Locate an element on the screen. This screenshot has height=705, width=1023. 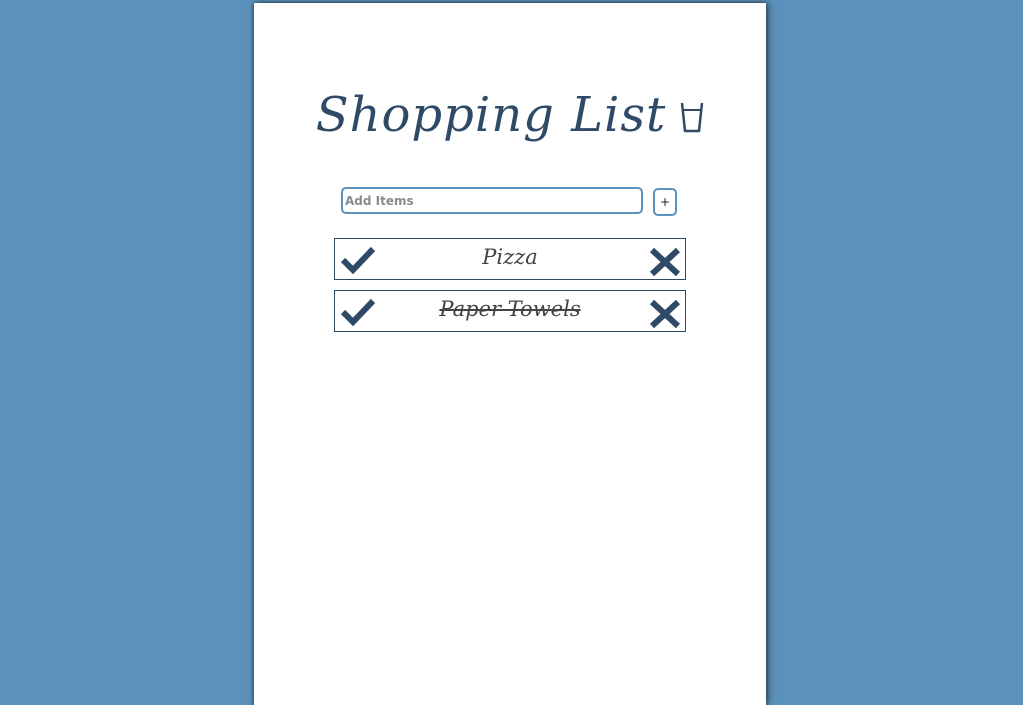
header: Shopping List is located at coordinates (510, 115).